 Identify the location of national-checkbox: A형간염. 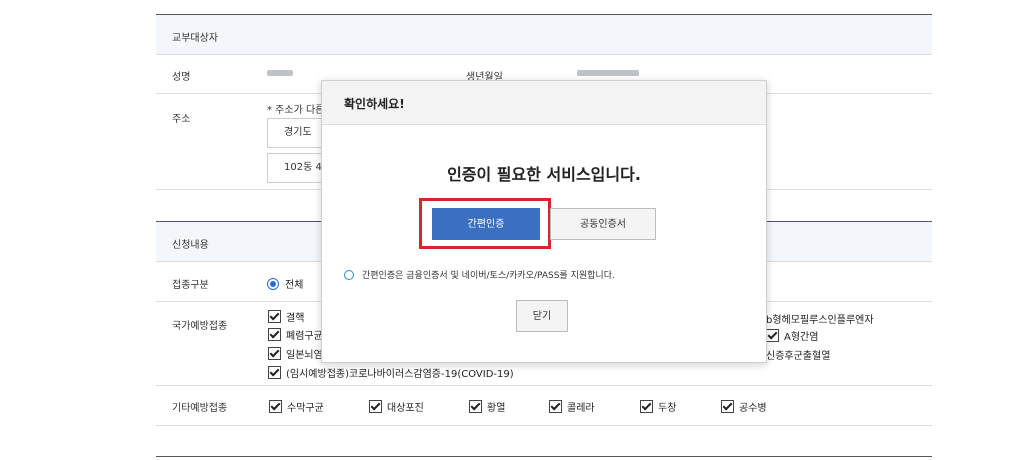
(792, 335).